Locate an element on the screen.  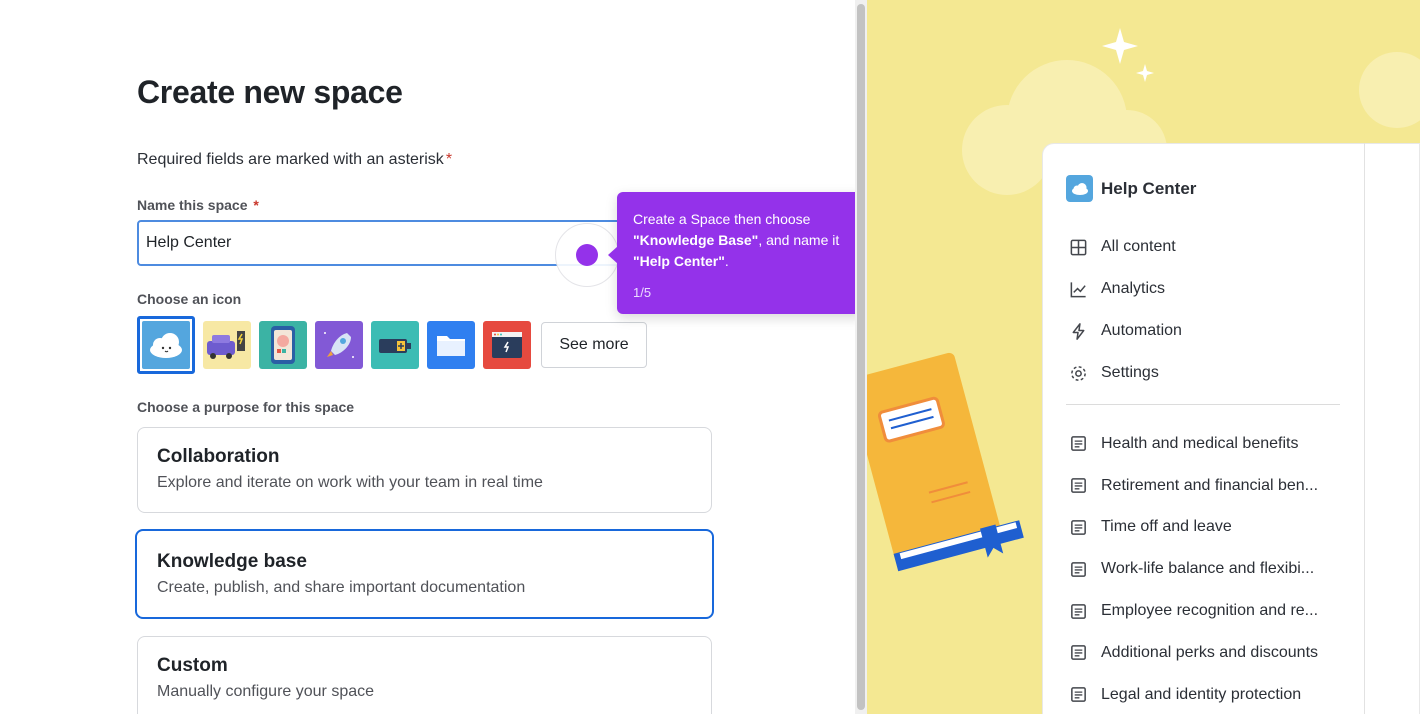
preview-space-header: Help Center is located at coordinates (1131, 188).